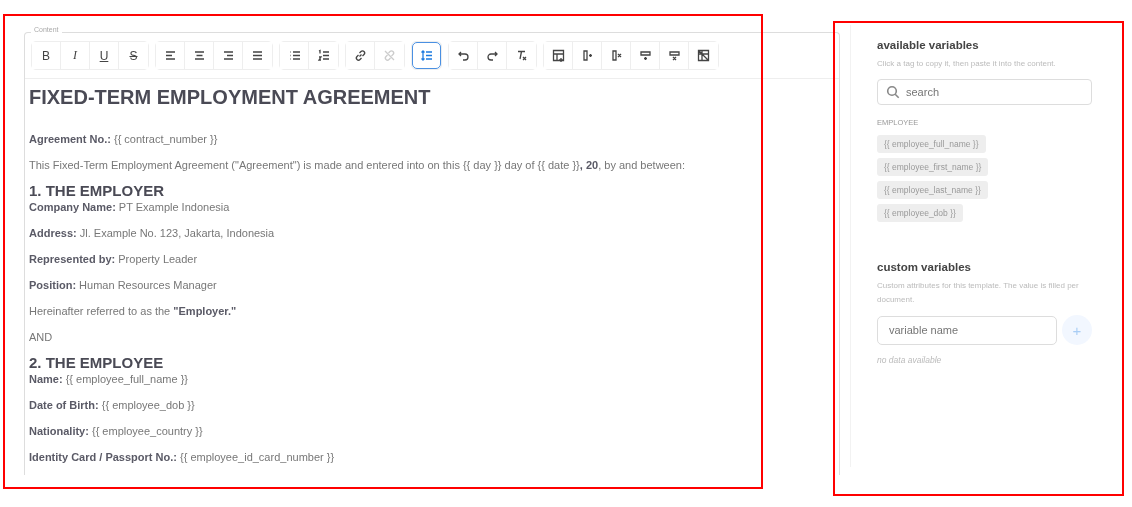 The width and height of the screenshot is (1132, 507). What do you see at coordinates (357, 165) in the screenshot?
I see `paragraph: This Fixed-Term Employment Agreement ("Agreement") is made and entered into on this {{ day }} day of {{ date }}, 20, by and between:` at bounding box center [357, 165].